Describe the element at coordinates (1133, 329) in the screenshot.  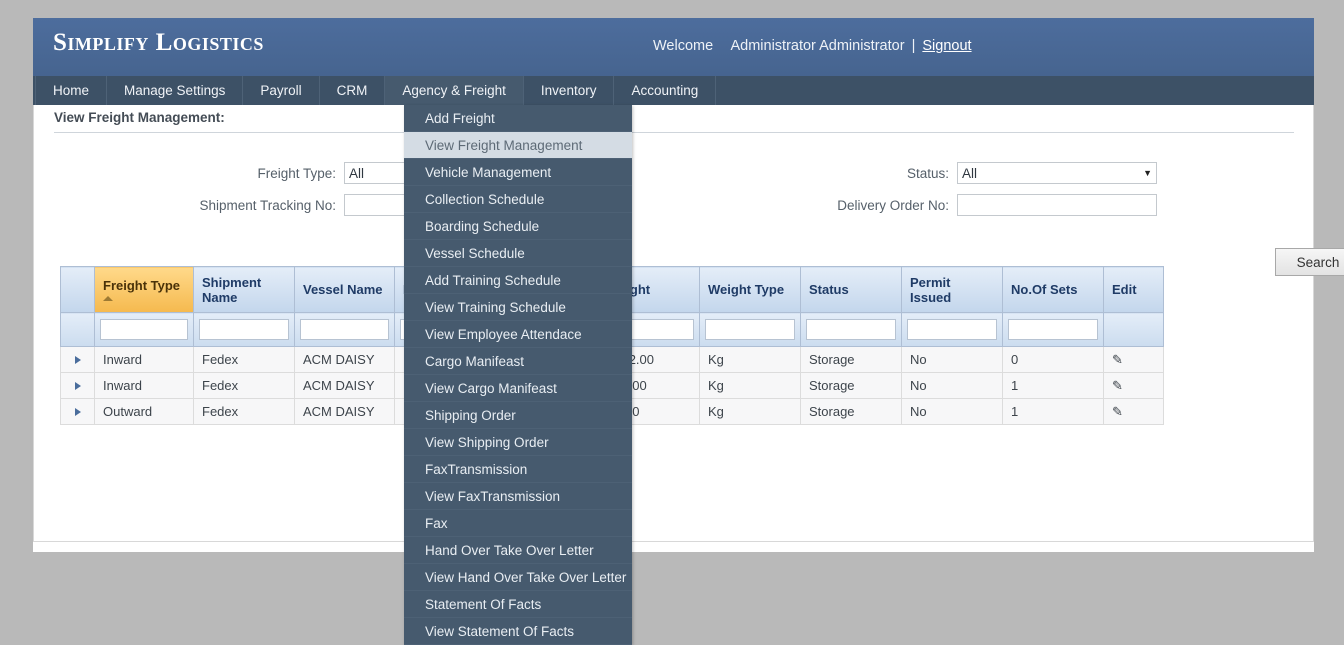
I see `filter-cell-edit` at that location.